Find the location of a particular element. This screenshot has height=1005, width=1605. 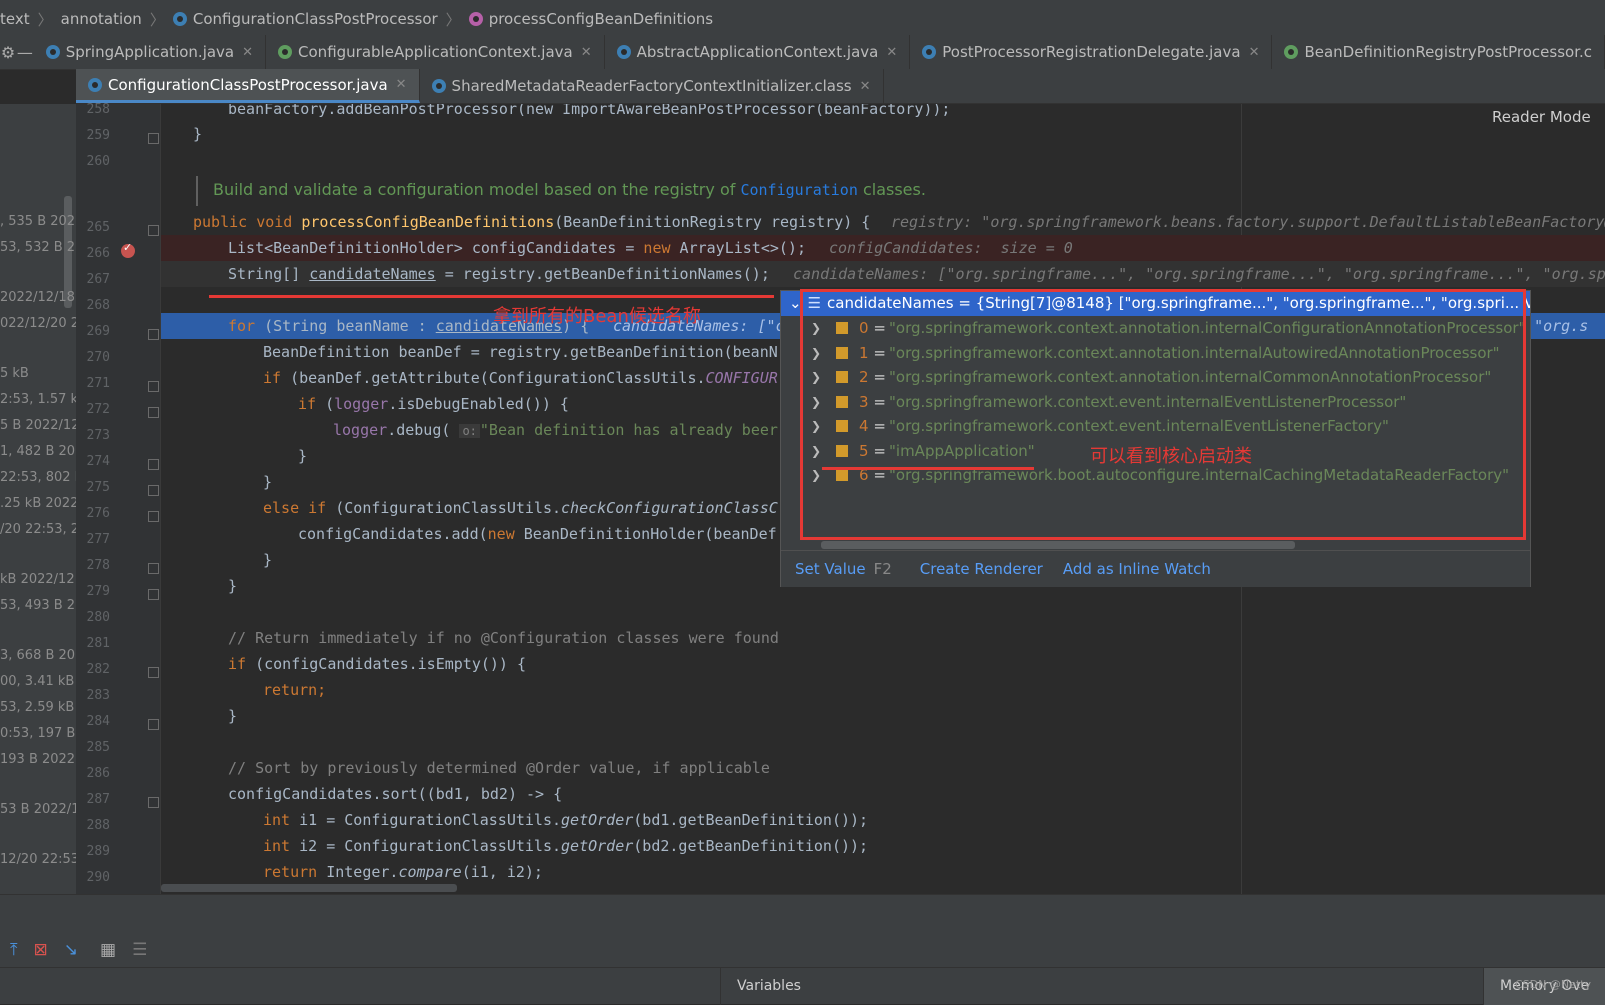

file-meta-text: 12/20 22:53, is located at coordinates (38, 859).